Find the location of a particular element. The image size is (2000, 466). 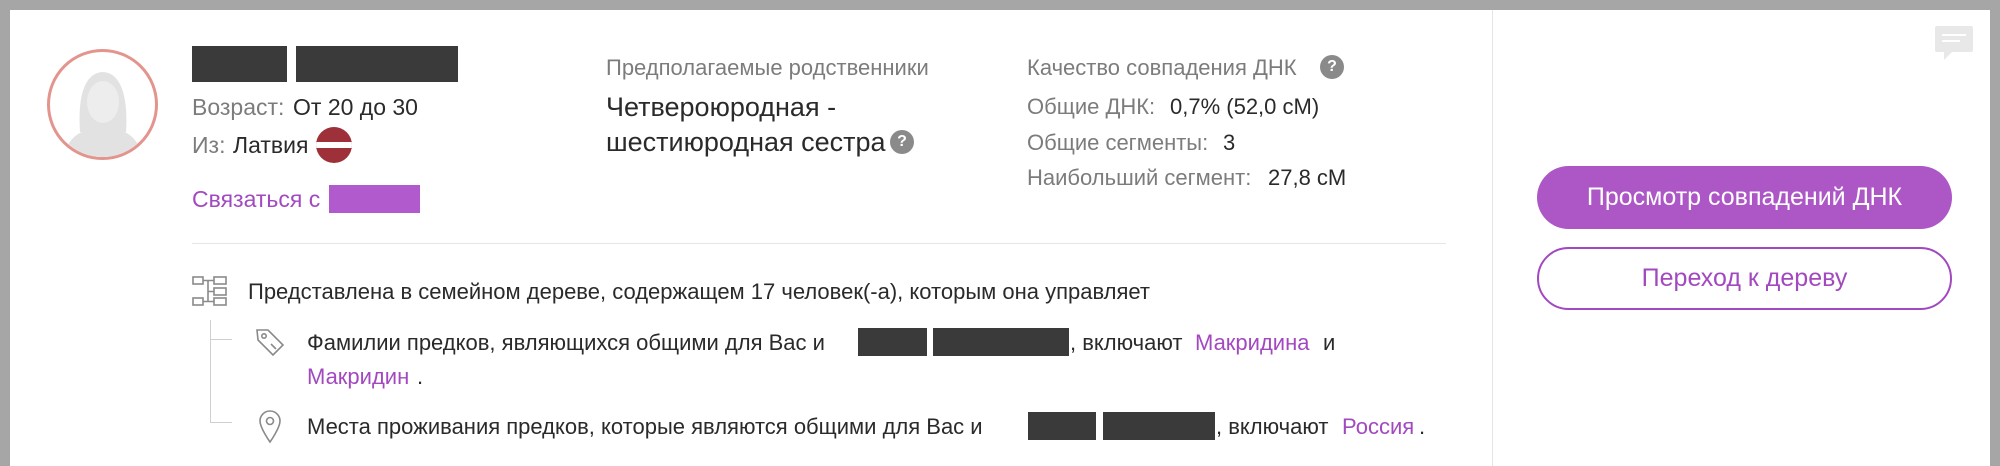

avatar is located at coordinates (102, 104).